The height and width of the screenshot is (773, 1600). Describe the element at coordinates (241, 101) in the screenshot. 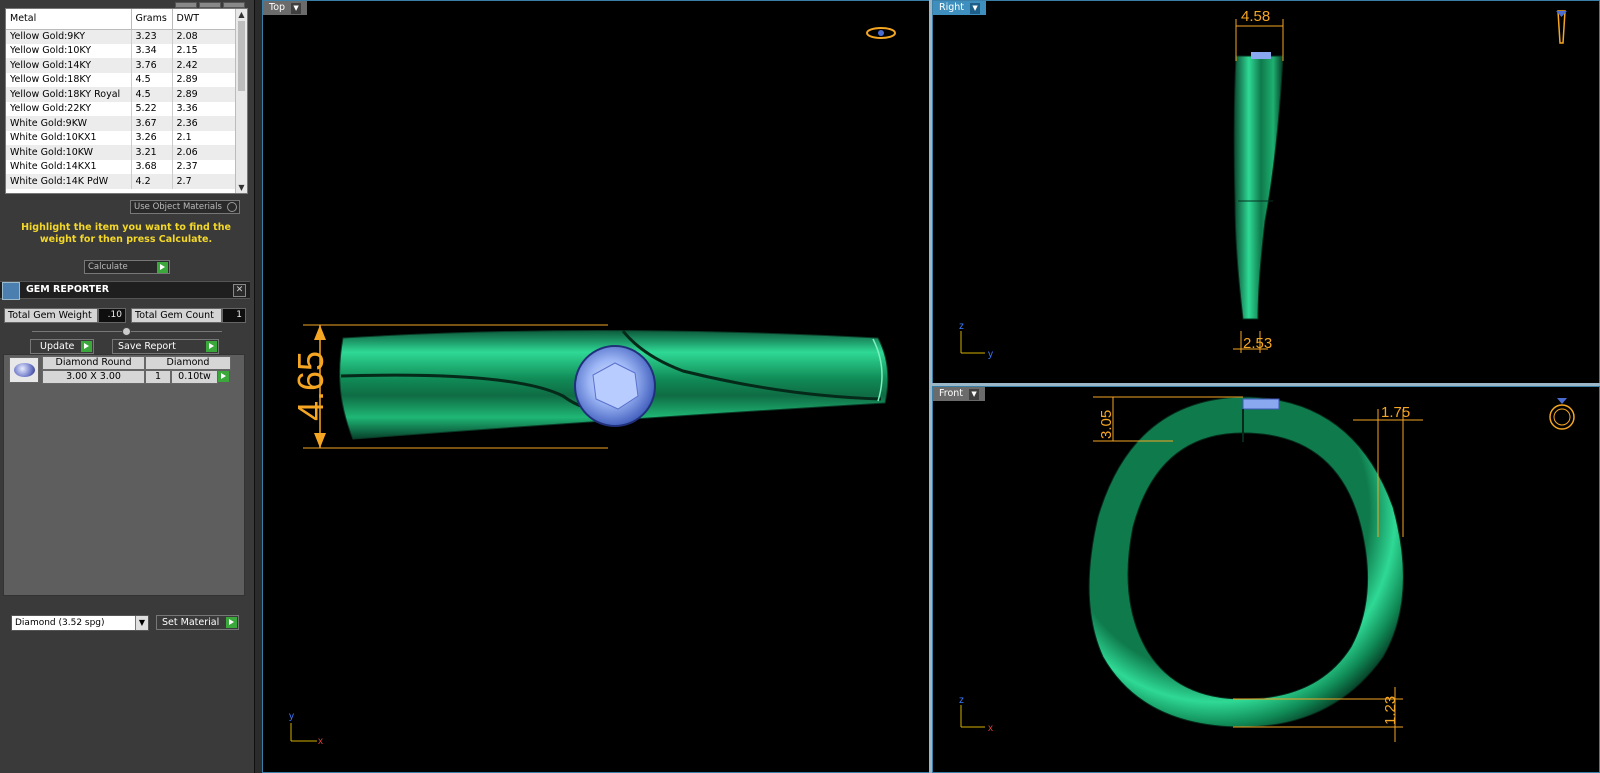

I see `metal-table-scrollbar: ▲ ▼` at that location.